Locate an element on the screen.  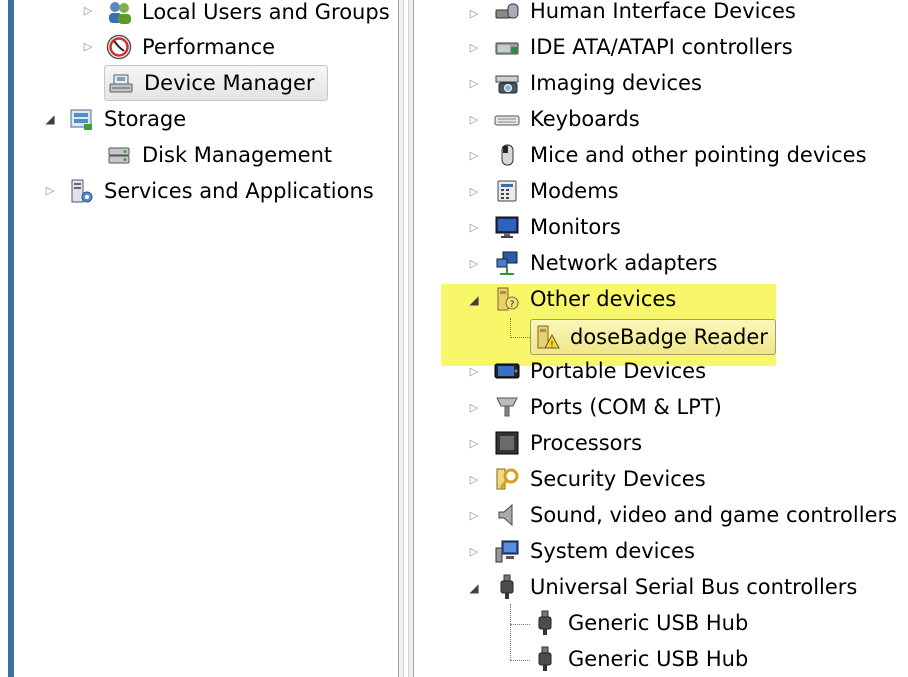
mouse-icon is located at coordinates (507, 155).